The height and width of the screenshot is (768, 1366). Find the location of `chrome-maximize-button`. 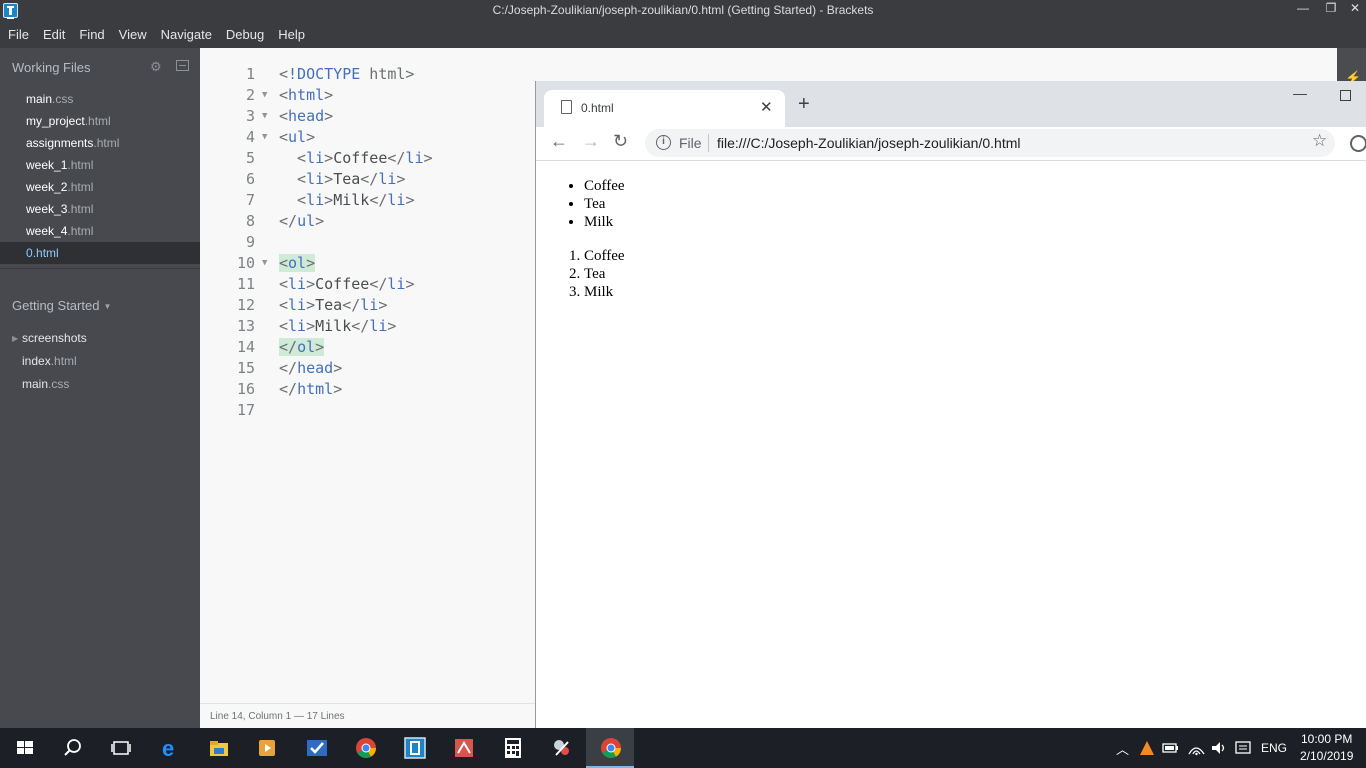

chrome-maximize-button is located at coordinates (1345, 95).